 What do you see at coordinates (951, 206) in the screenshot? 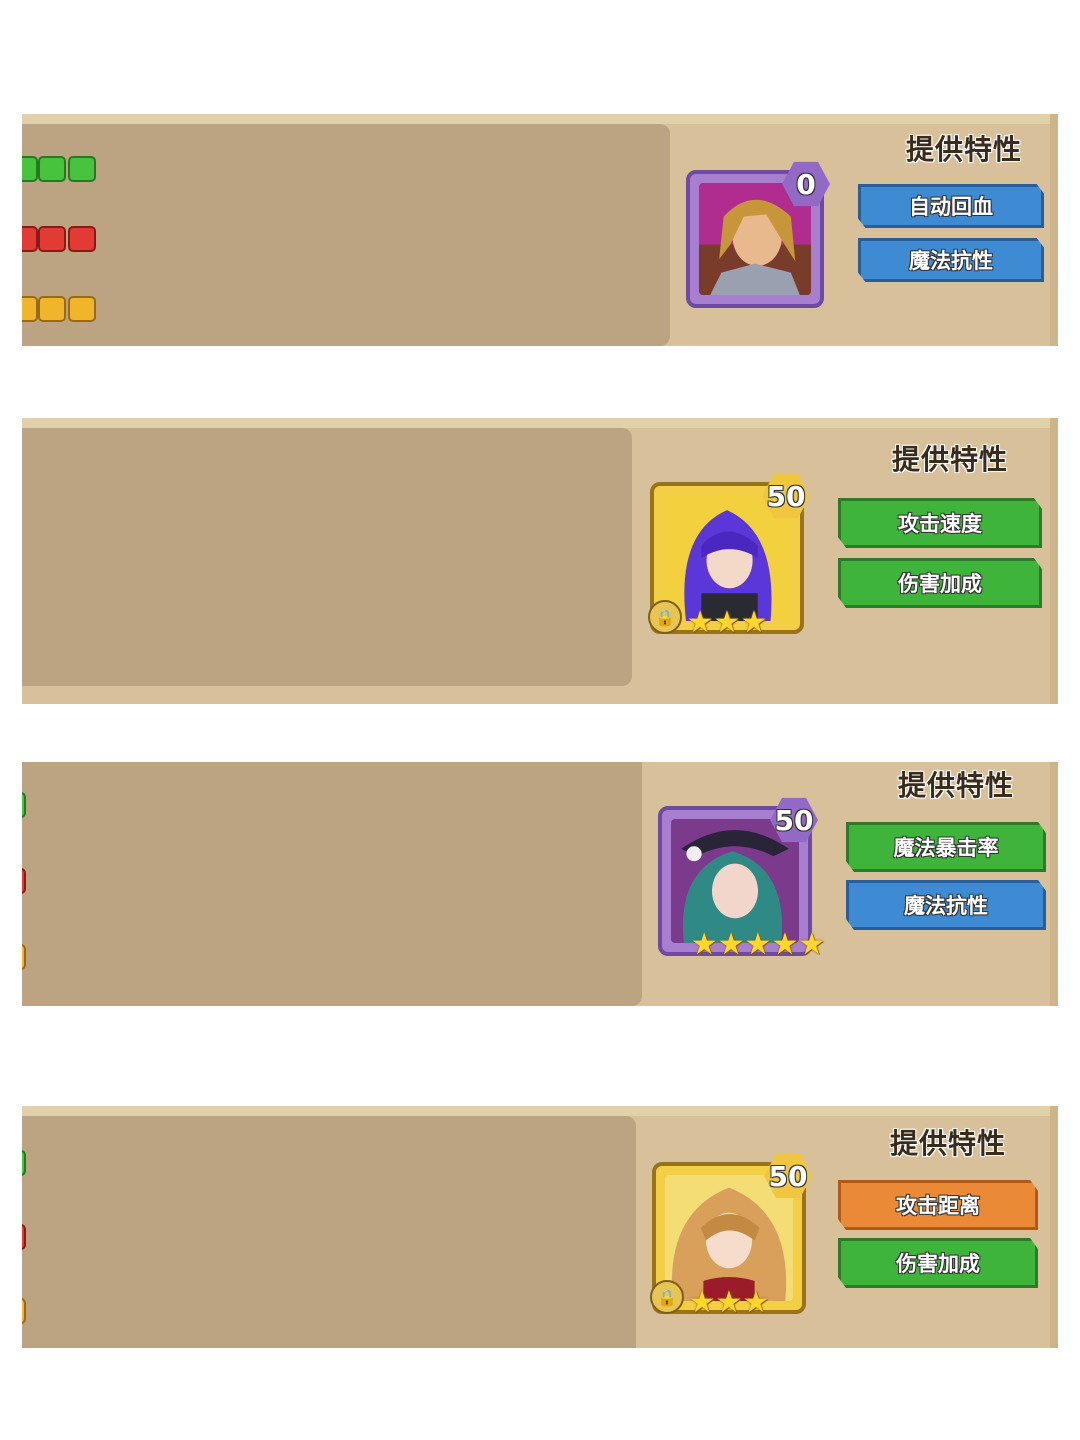
I see `trait-tag: 自动回血` at bounding box center [951, 206].